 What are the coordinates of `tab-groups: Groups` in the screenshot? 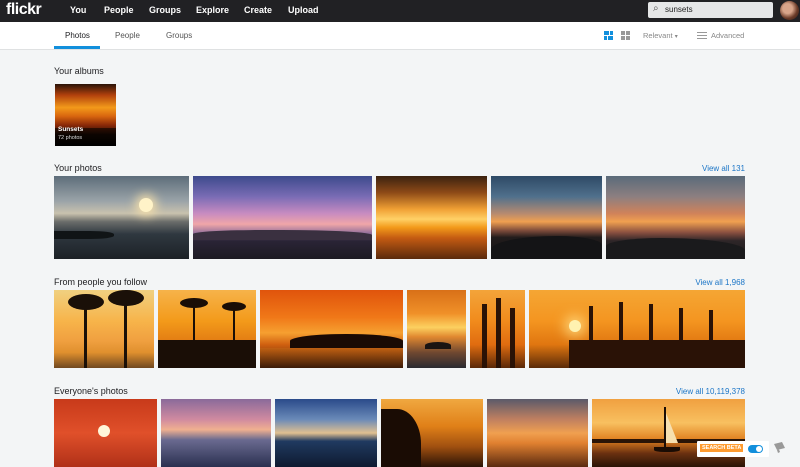 It's located at (179, 35).